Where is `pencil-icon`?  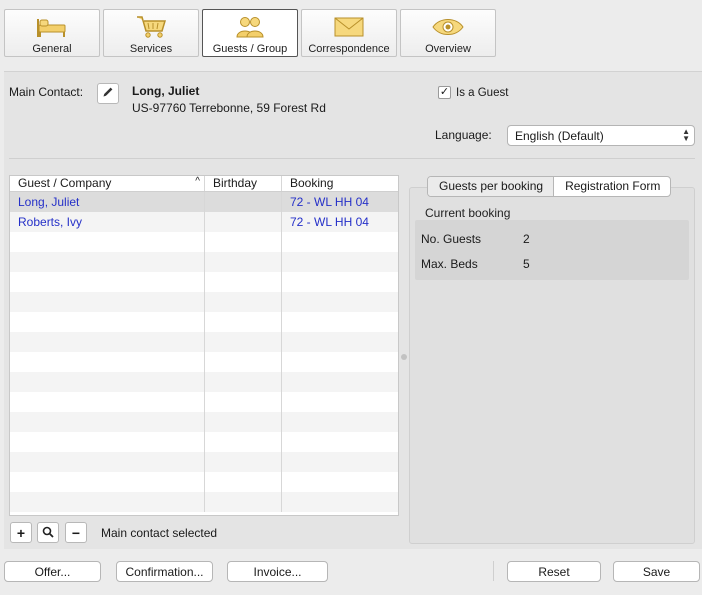
pencil-icon is located at coordinates (108, 93).